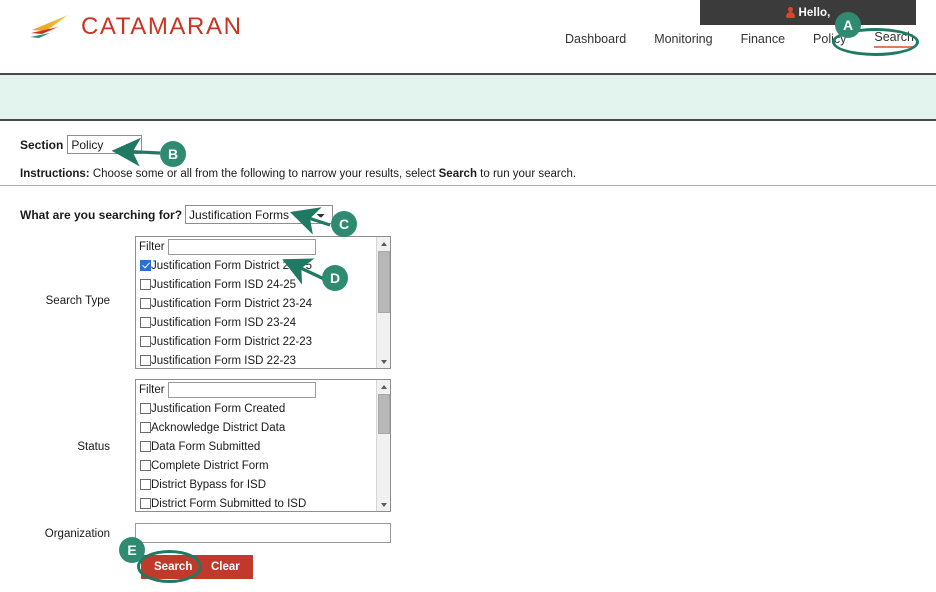  I want to click on search-type-option: Justification Form ISD 23-24, so click(263, 322).